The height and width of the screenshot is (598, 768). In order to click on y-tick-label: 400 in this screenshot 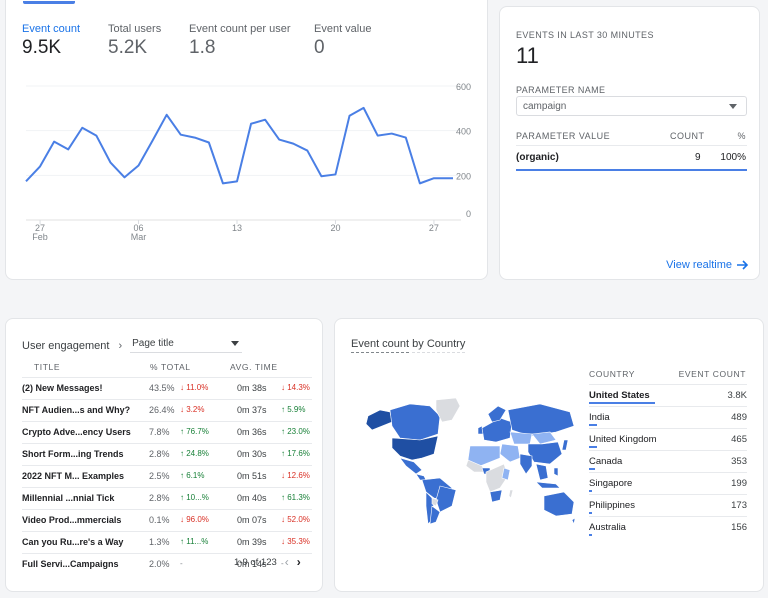, I will do `click(463, 132)`.